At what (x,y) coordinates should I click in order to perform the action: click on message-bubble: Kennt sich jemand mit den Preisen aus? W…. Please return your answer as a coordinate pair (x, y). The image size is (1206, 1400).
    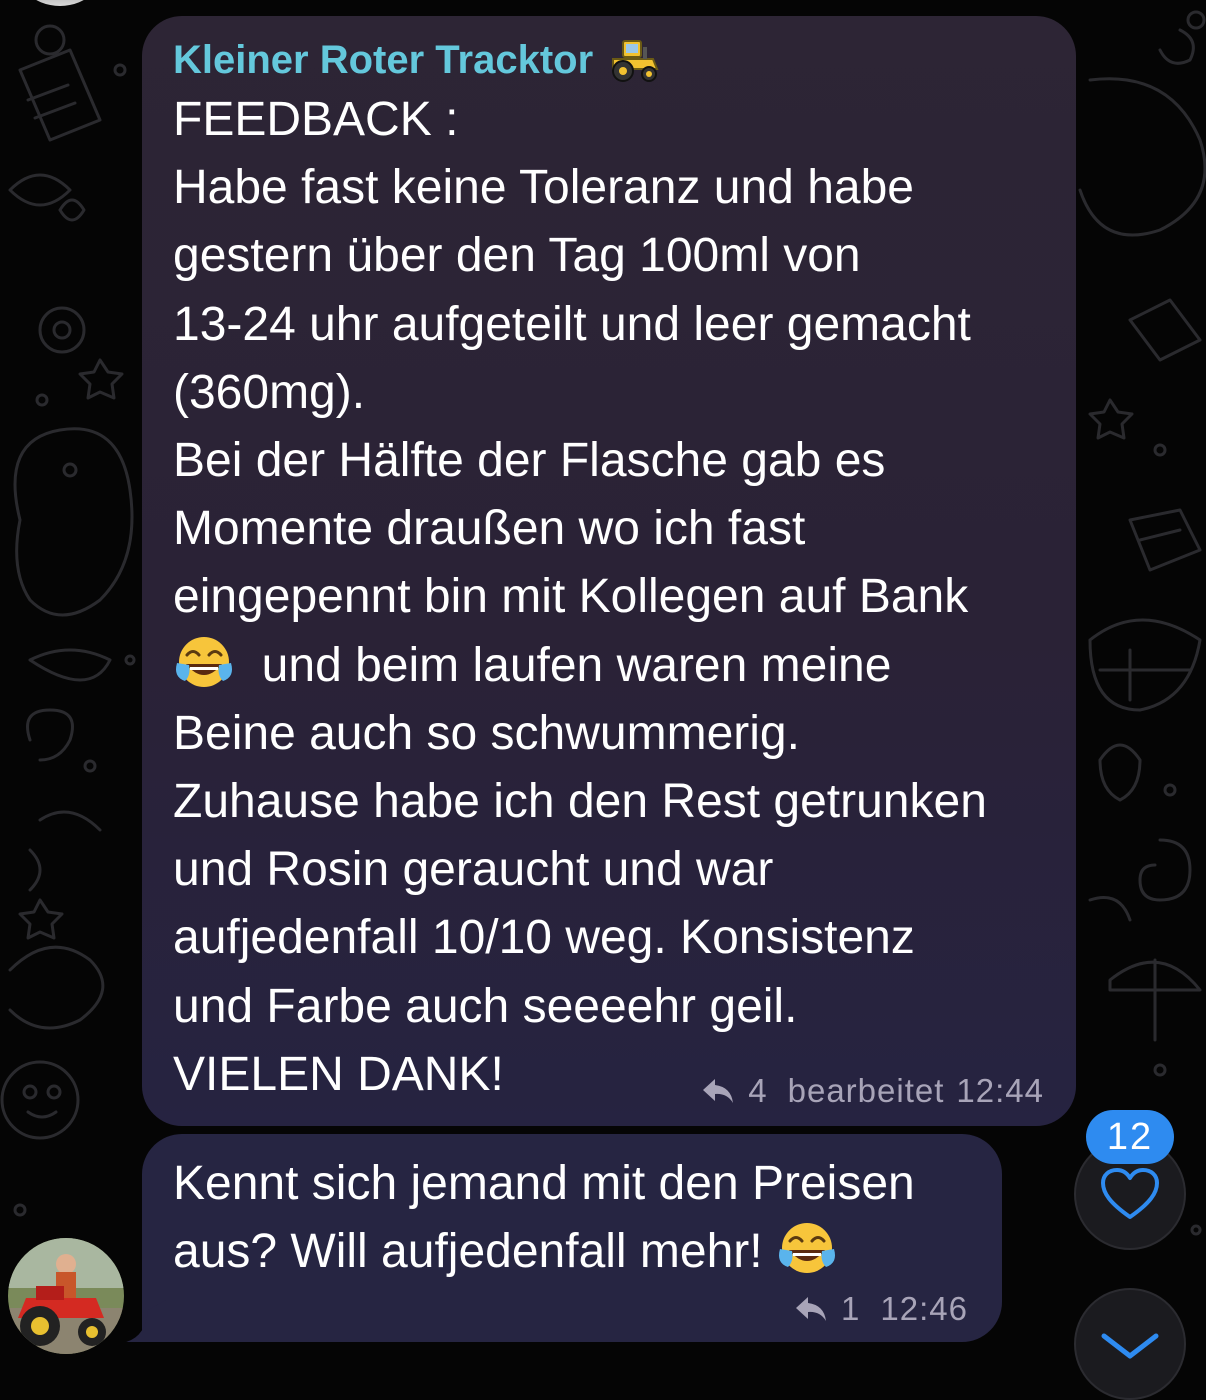
    Looking at the image, I should click on (572, 1238).